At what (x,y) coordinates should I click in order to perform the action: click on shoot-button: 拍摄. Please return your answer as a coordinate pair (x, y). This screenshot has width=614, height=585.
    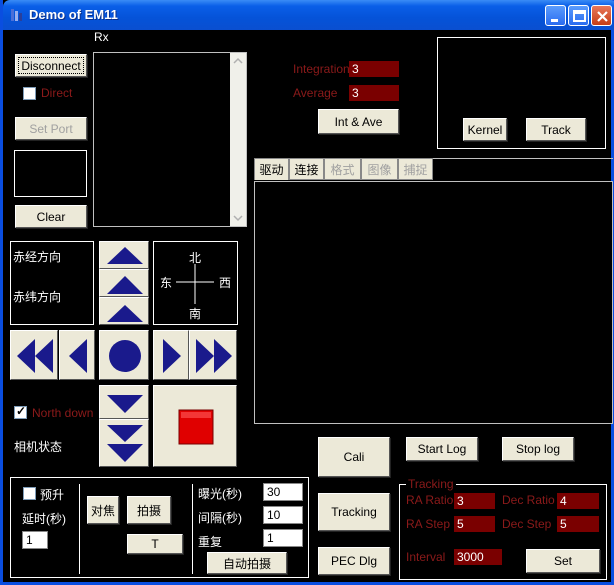
    Looking at the image, I should click on (149, 510).